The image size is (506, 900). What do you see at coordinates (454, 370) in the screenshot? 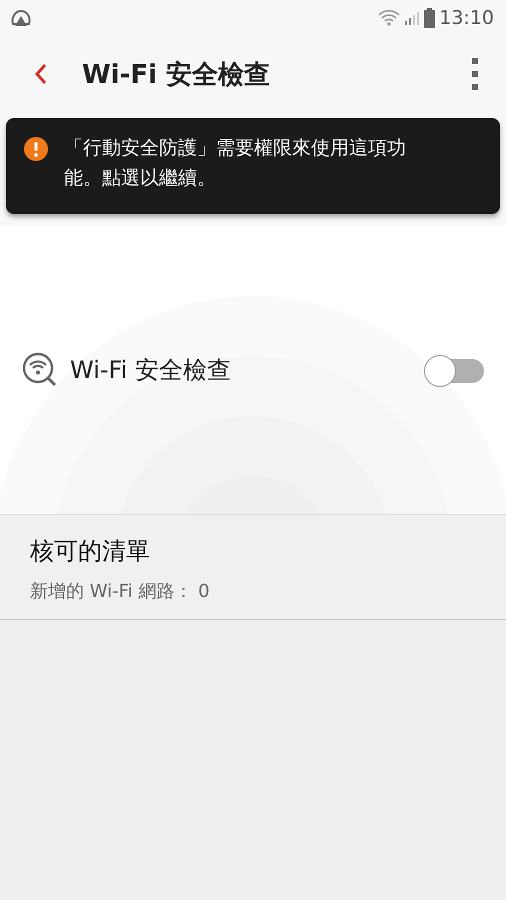
I see `toggle-switch` at bounding box center [454, 370].